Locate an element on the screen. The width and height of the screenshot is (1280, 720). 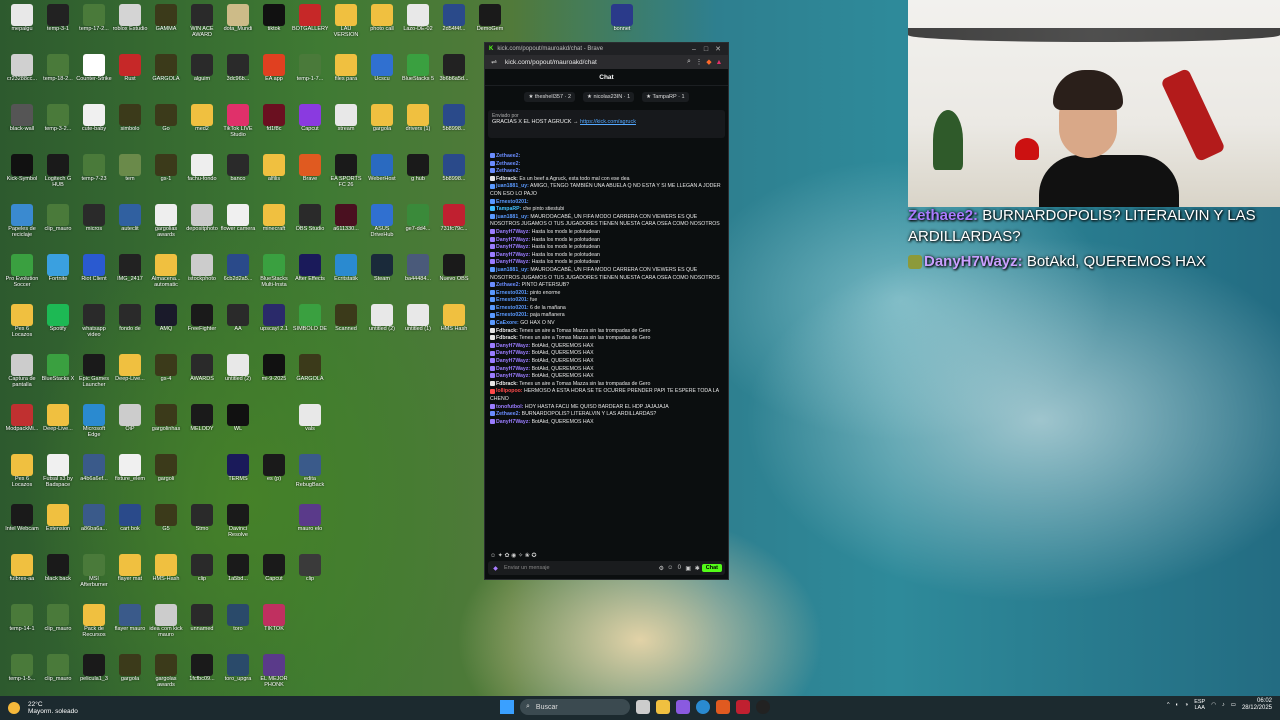
chat-message: DanyH7Wayz: BotAkd, QUEREMOS HAX is located at coordinates (605, 347).